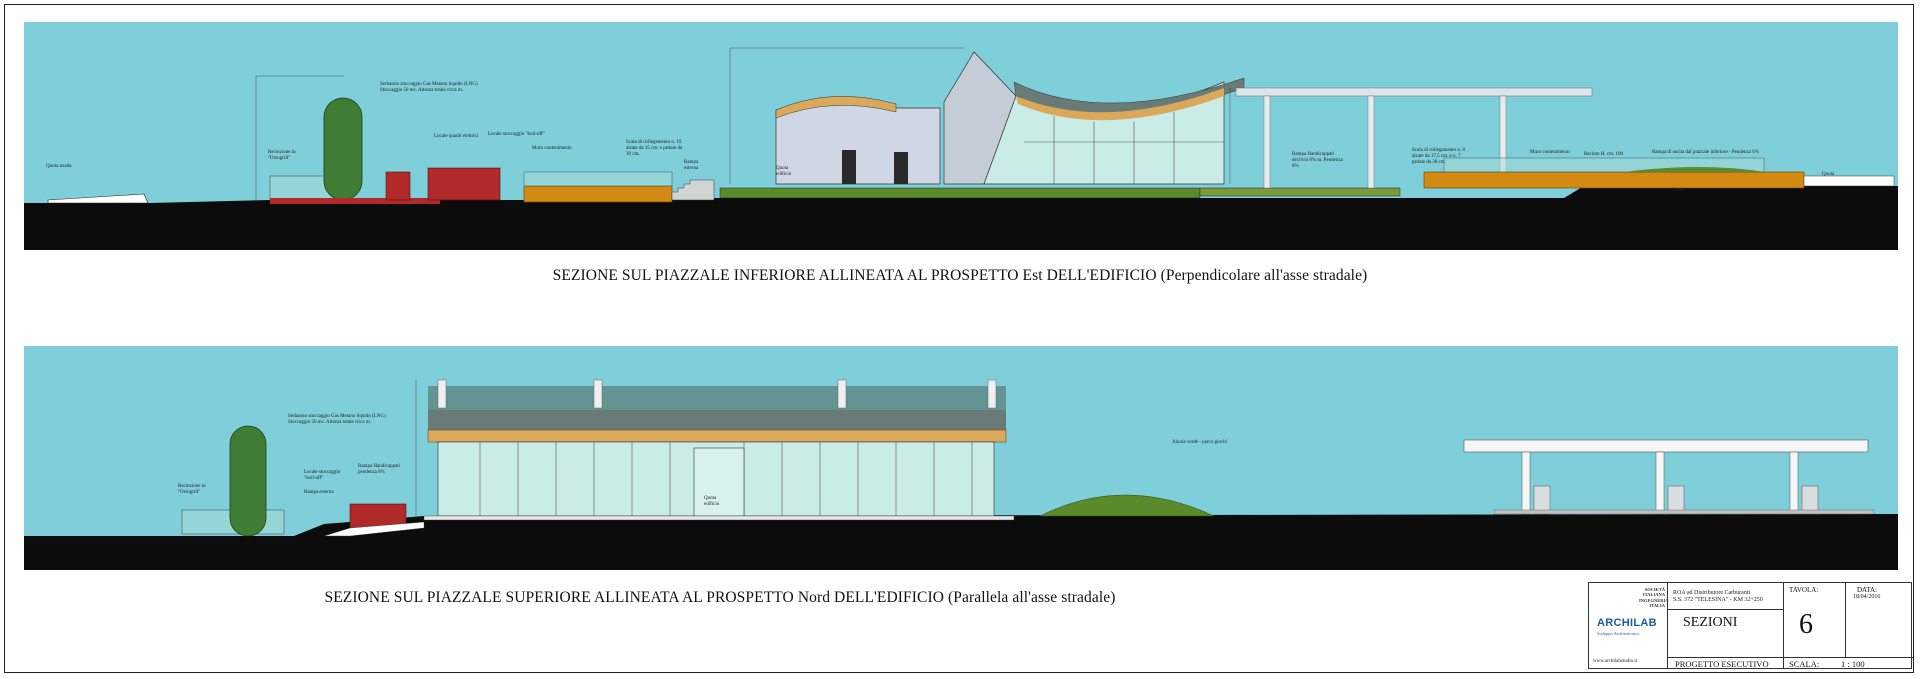  Describe the element at coordinates (322, 475) in the screenshot. I see `note-locale-stoccaggio-bottom: Locale stoccaggio "boil-off"` at that location.